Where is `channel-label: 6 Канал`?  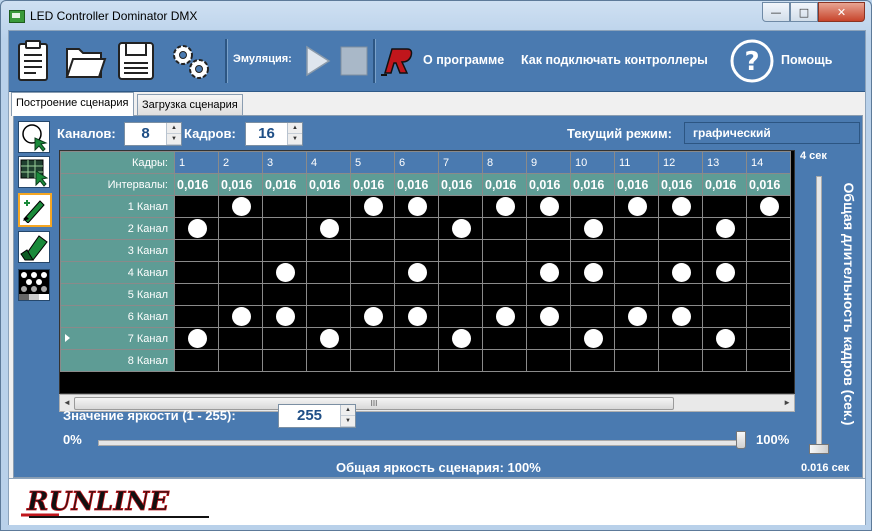
channel-label: 6 Канал is located at coordinates (117, 316).